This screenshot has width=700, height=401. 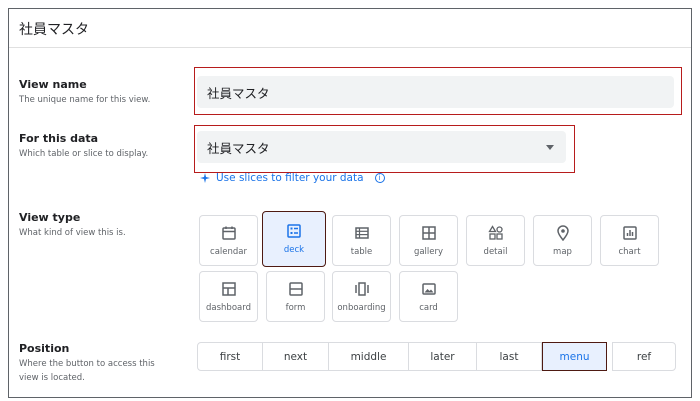 I want to click on calendar-icon, so click(x=228, y=233).